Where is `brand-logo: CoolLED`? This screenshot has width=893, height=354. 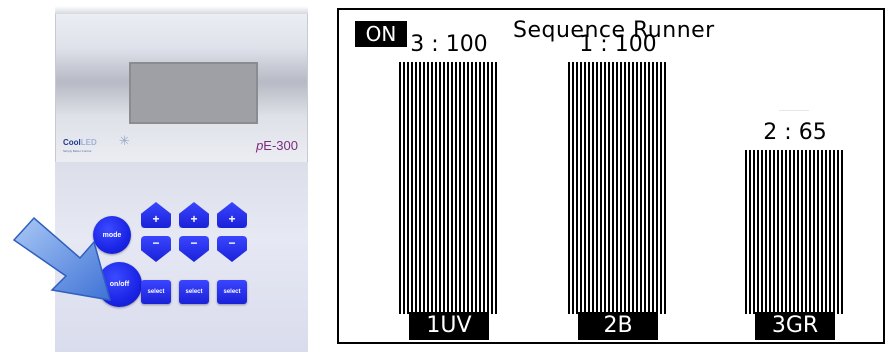 brand-logo: CoolLED is located at coordinates (80, 142).